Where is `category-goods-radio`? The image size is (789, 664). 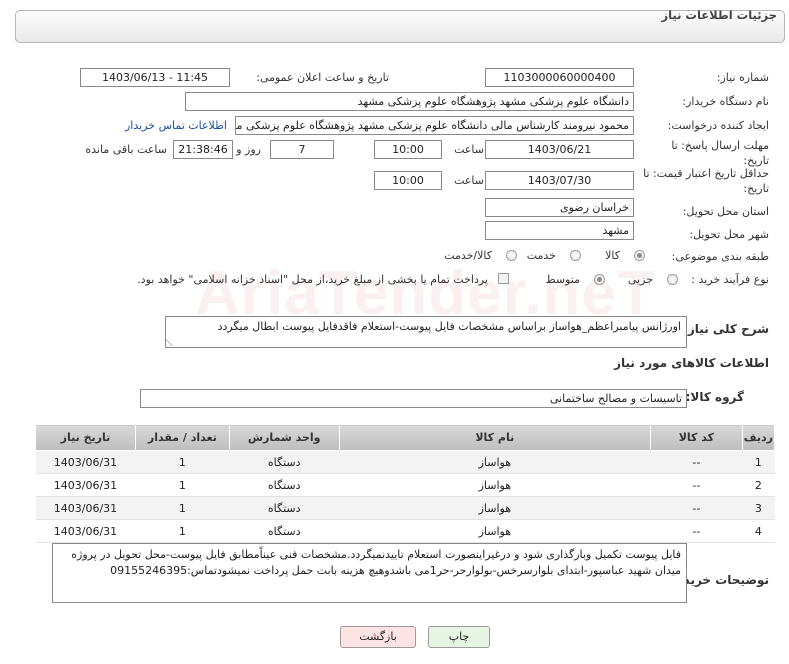 category-goods-radio is located at coordinates (639, 255).